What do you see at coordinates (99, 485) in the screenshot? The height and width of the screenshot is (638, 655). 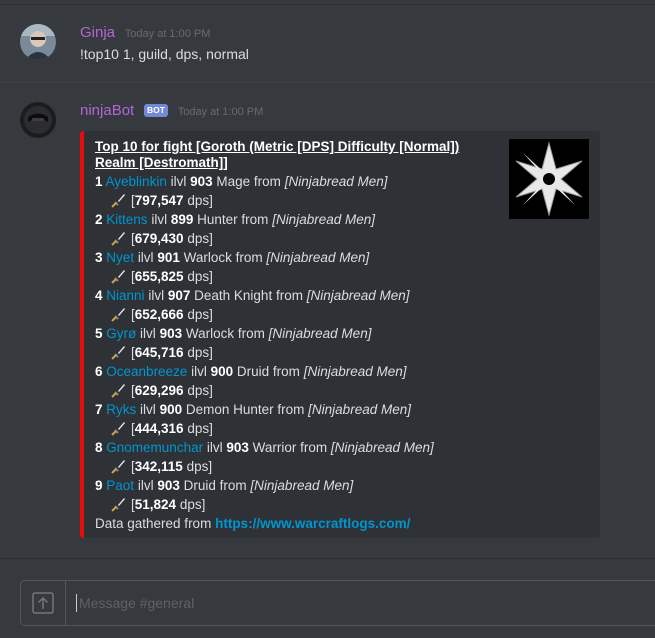 I see `rank: 9` at bounding box center [99, 485].